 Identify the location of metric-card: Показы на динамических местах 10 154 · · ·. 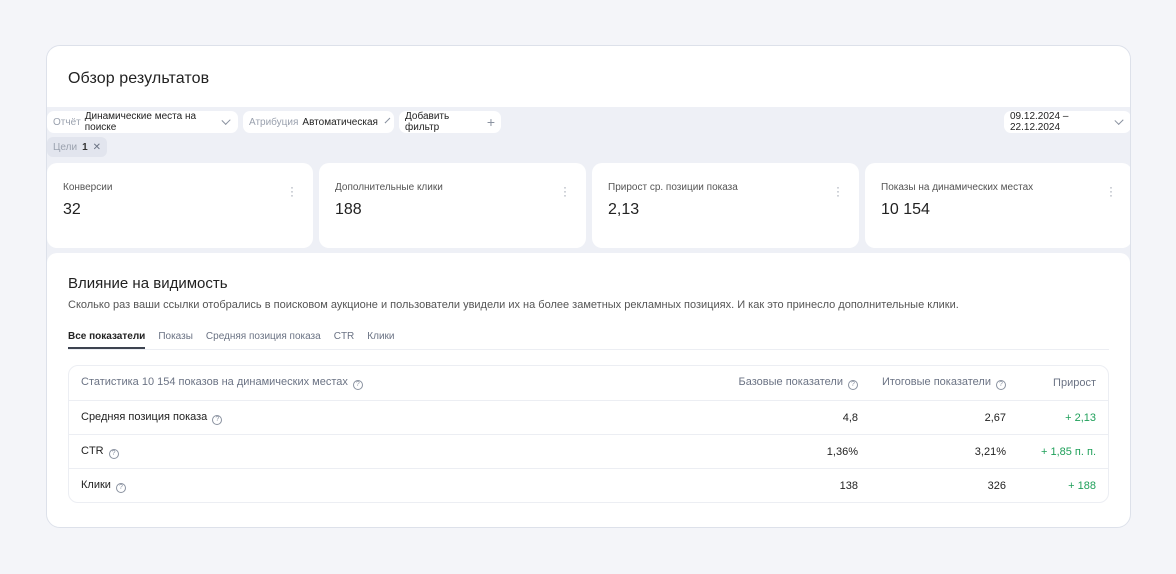
(997, 205).